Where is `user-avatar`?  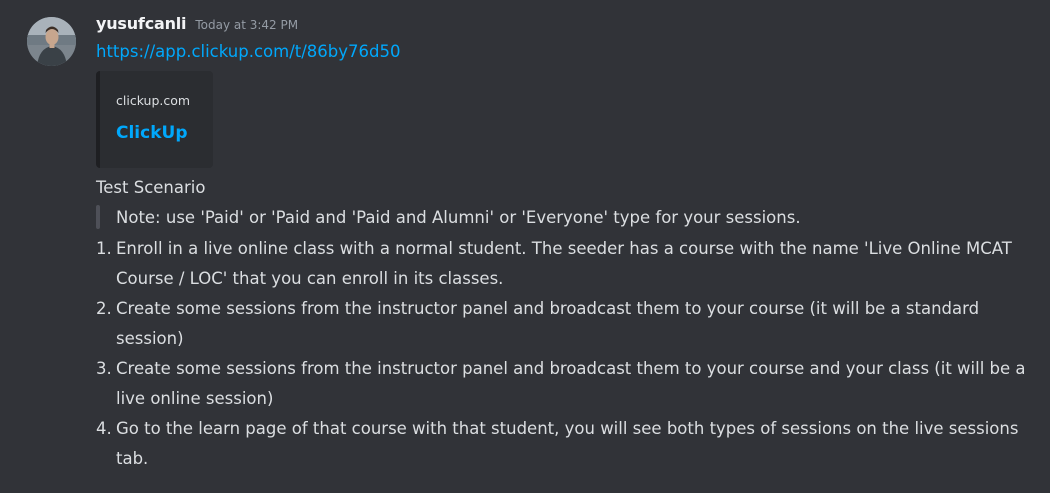 user-avatar is located at coordinates (51, 41).